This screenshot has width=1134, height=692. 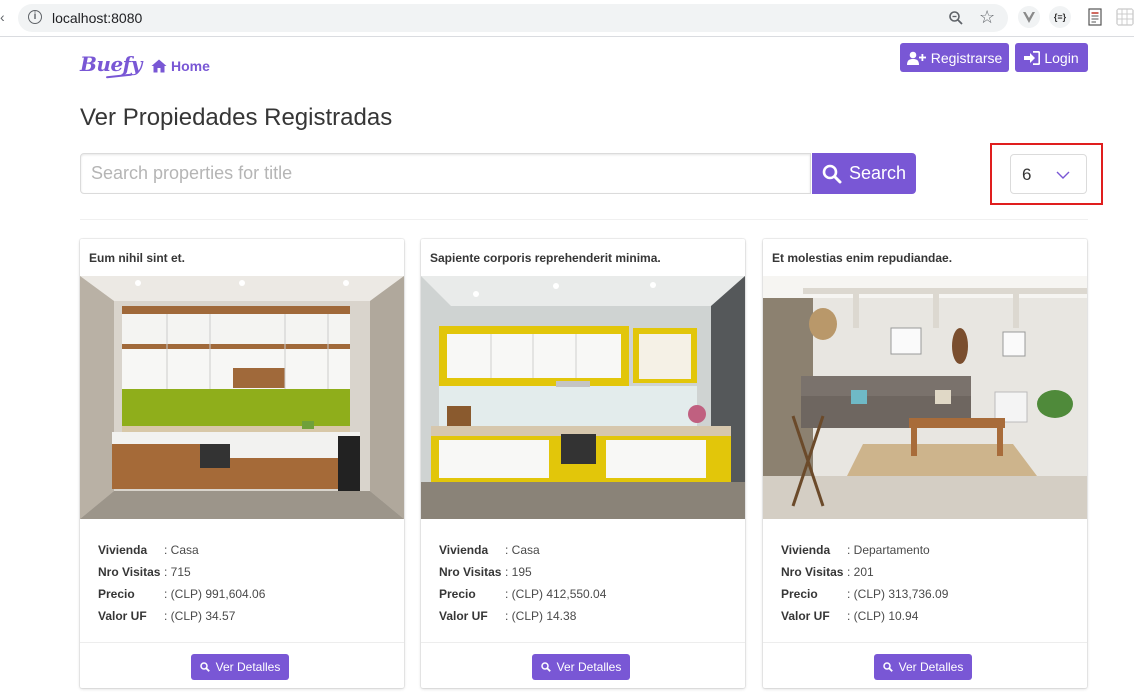 I want to click on precio-value: : (CLP) 412,550.04, so click(x=556, y=594).